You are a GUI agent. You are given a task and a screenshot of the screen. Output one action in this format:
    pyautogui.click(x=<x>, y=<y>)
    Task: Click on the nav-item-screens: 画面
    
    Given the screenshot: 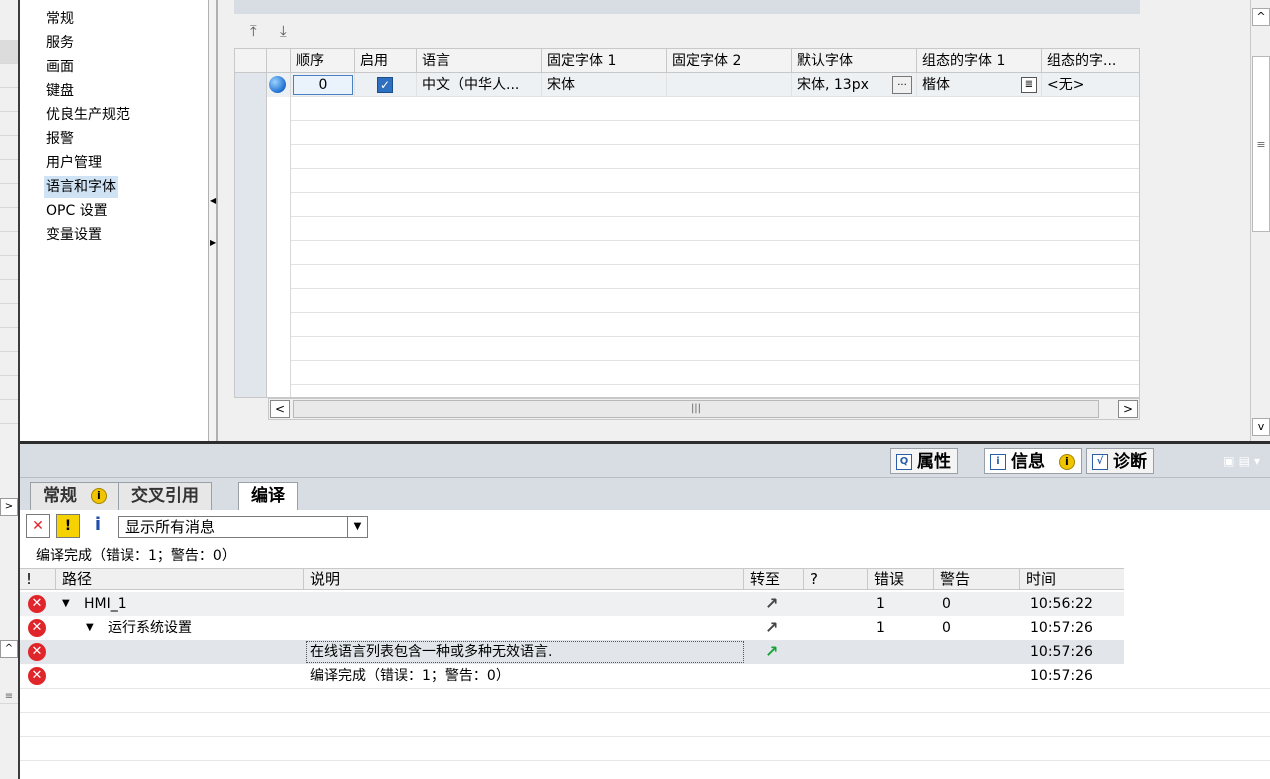 What is the action you would take?
    pyautogui.click(x=60, y=67)
    